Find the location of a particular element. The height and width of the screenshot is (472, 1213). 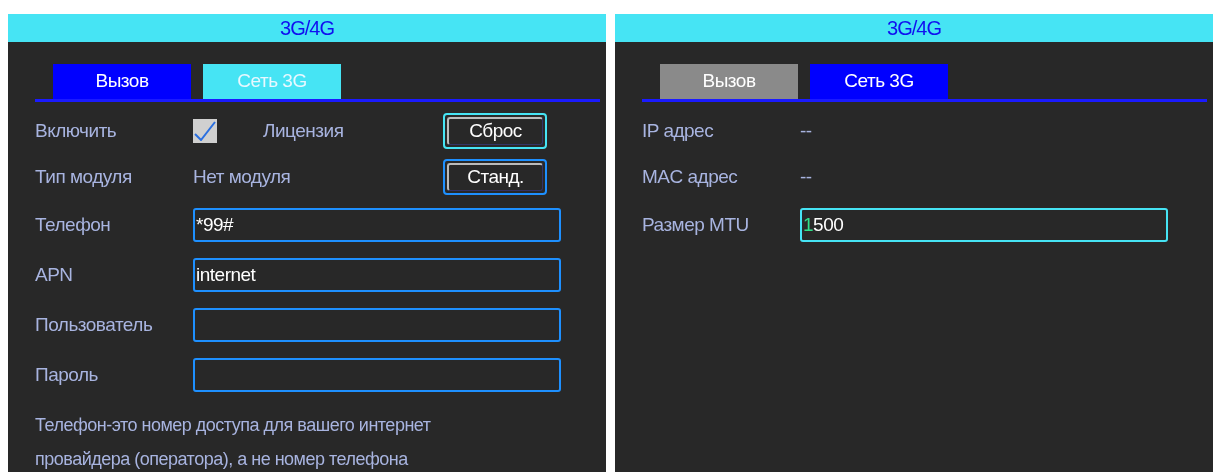

row-value: Нет модуля is located at coordinates (242, 176).